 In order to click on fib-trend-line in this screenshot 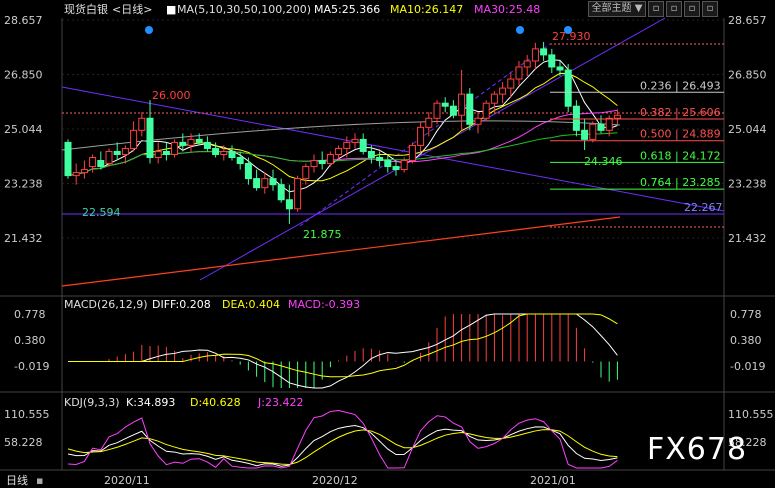, I will do `click(425, 135)`.